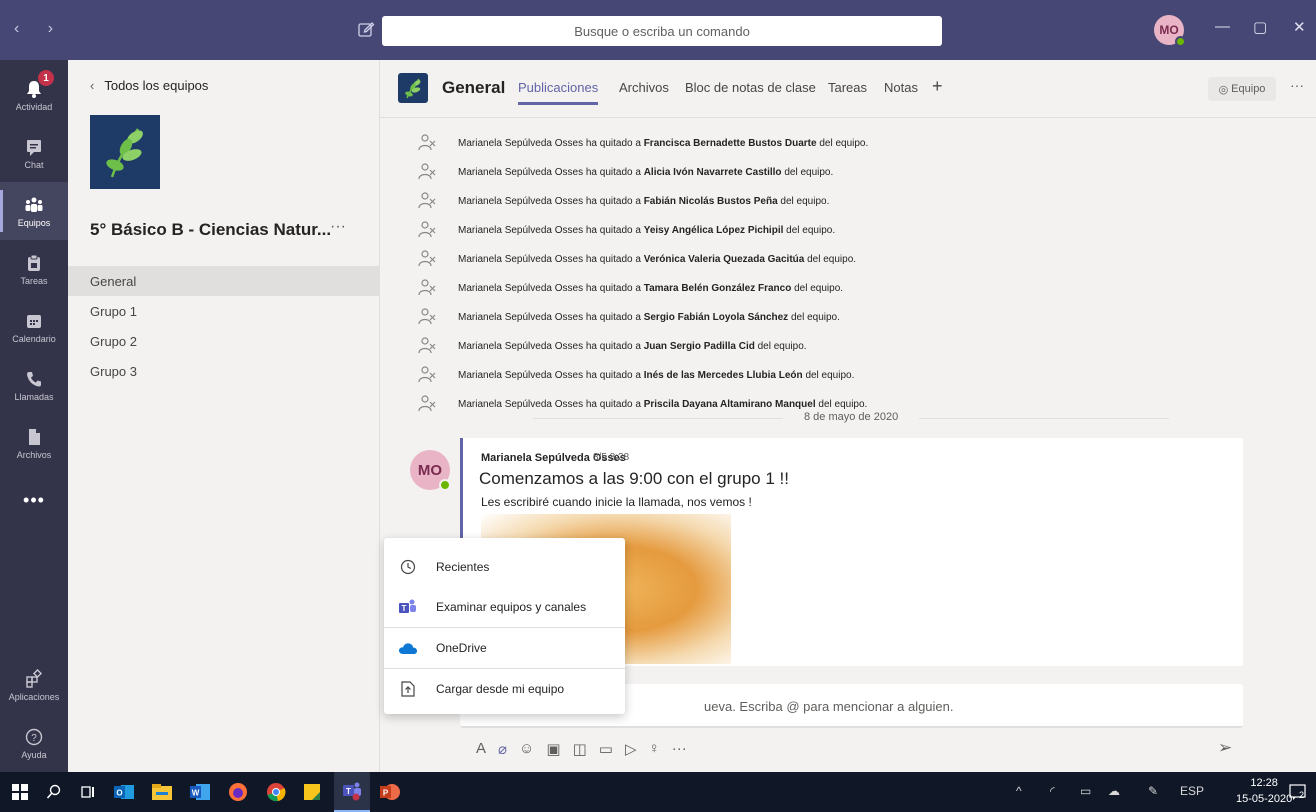 The height and width of the screenshot is (812, 1316). What do you see at coordinates (1225, 748) in the screenshot?
I see `send-icon: ➢` at bounding box center [1225, 748].